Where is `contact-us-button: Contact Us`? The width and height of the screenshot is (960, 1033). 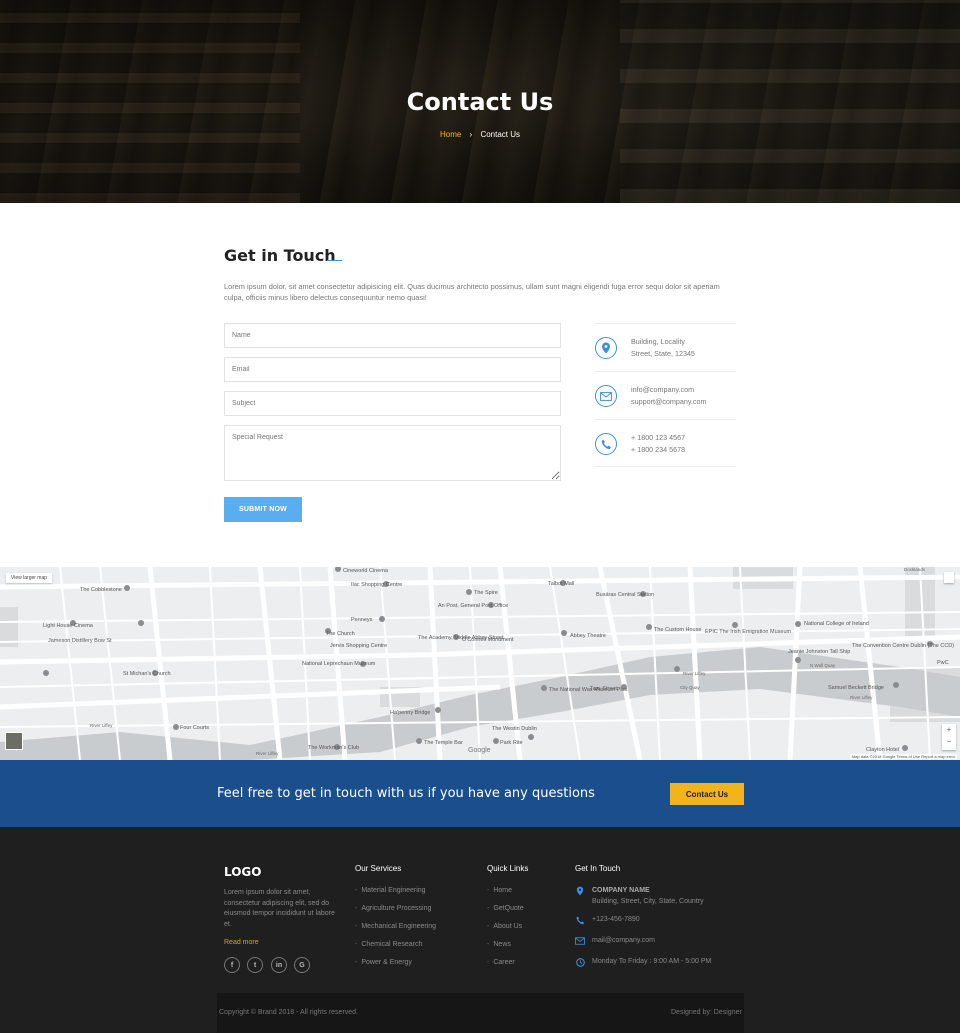 contact-us-button: Contact Us is located at coordinates (707, 794).